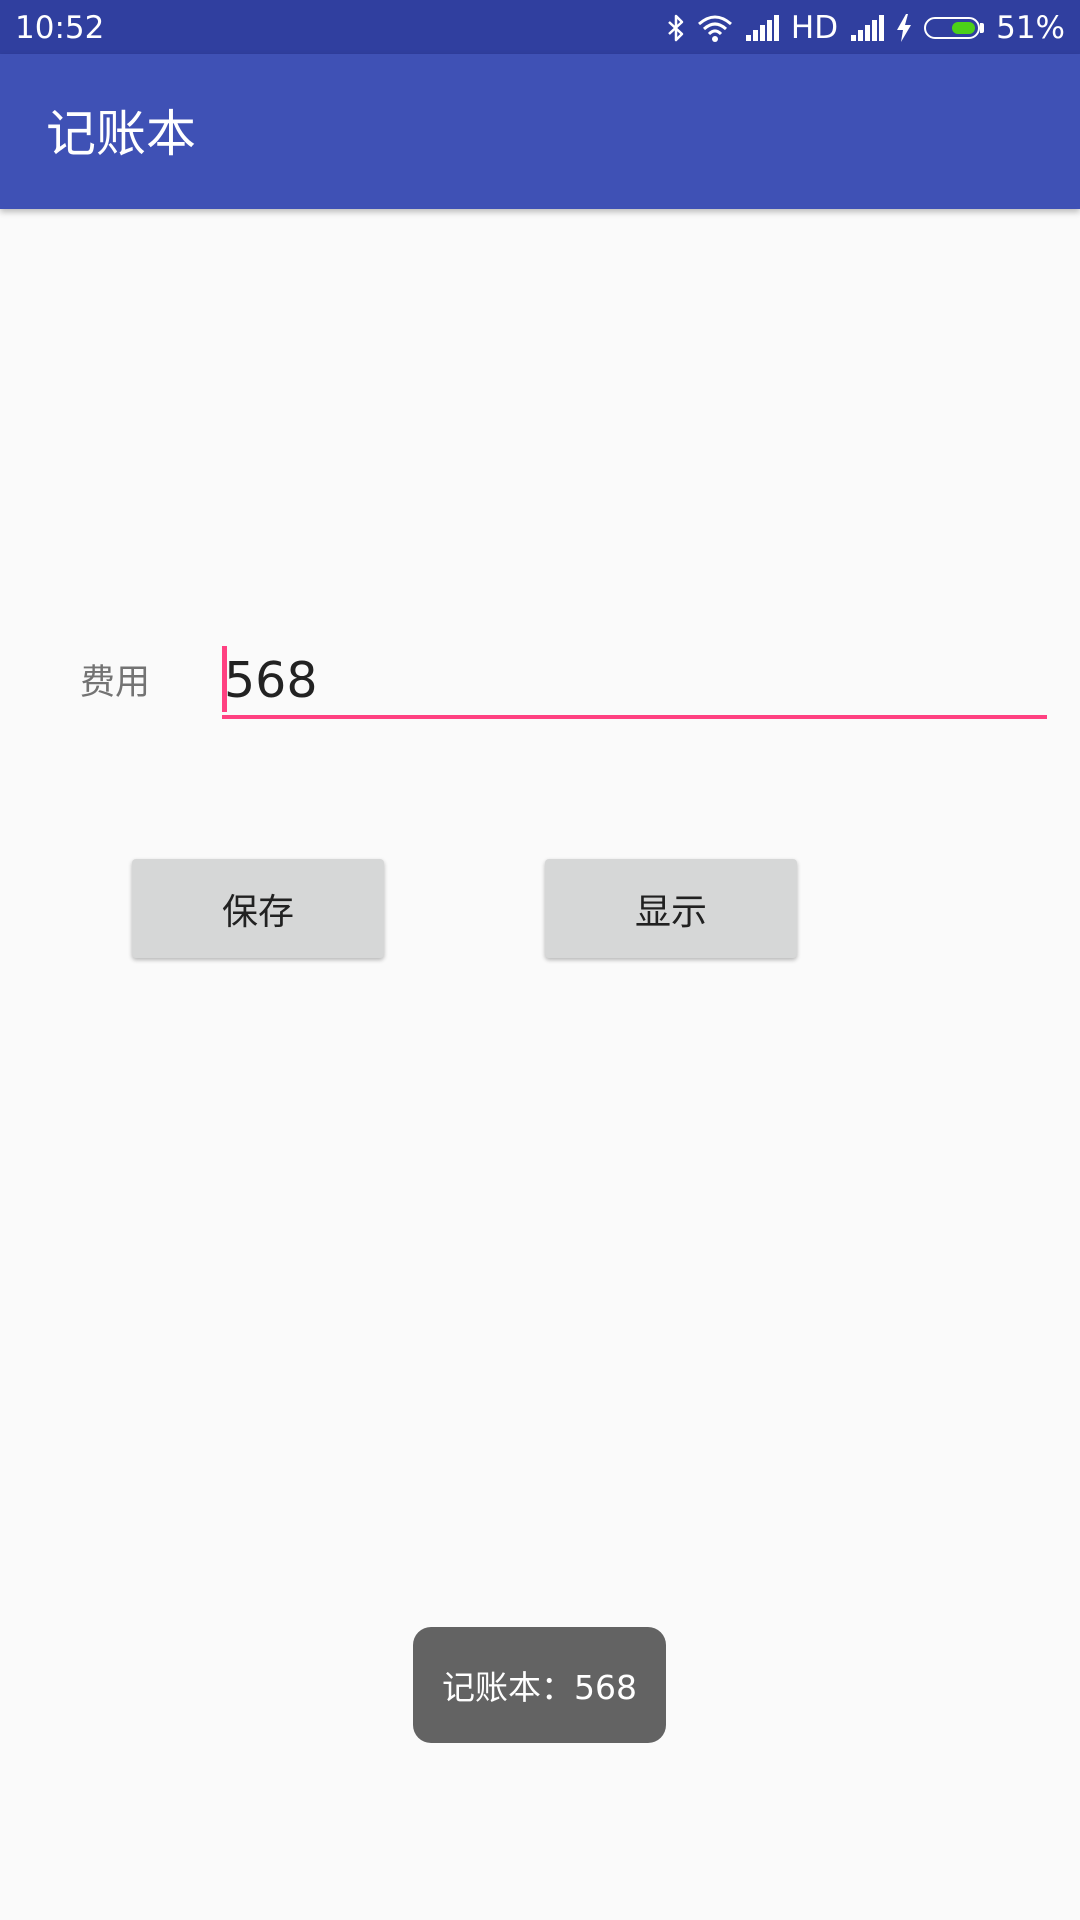 Image resolution: width=1080 pixels, height=1920 pixels. What do you see at coordinates (540, 27) in the screenshot?
I see `status-bar: 10:52 HD 51%` at bounding box center [540, 27].